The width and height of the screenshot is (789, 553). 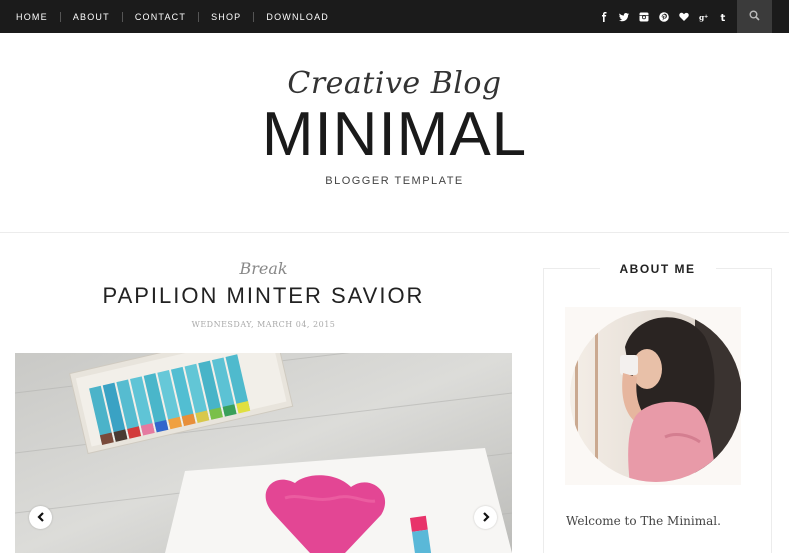 I want to click on search-button, so click(x=754, y=16).